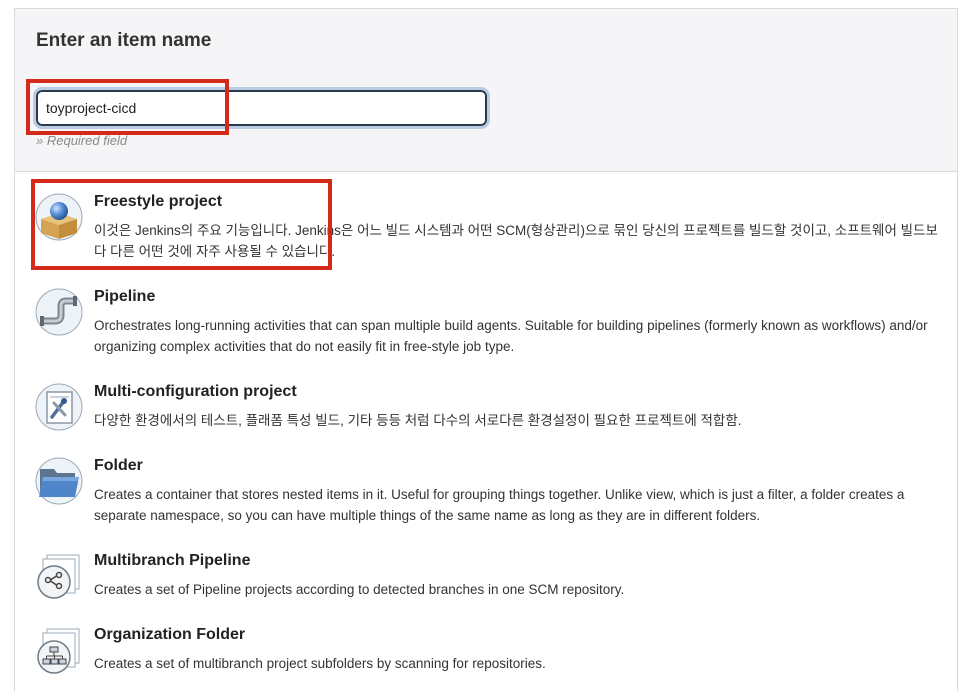  Describe the element at coordinates (158, 201) in the screenshot. I see `item-title: Freestyle project` at that location.